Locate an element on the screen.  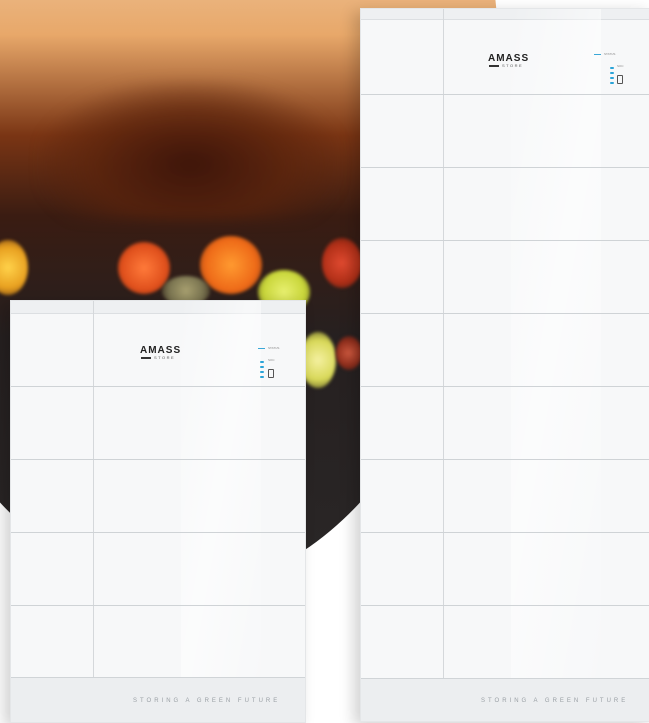
blurred-silhouette is located at coordinates (190, 150).